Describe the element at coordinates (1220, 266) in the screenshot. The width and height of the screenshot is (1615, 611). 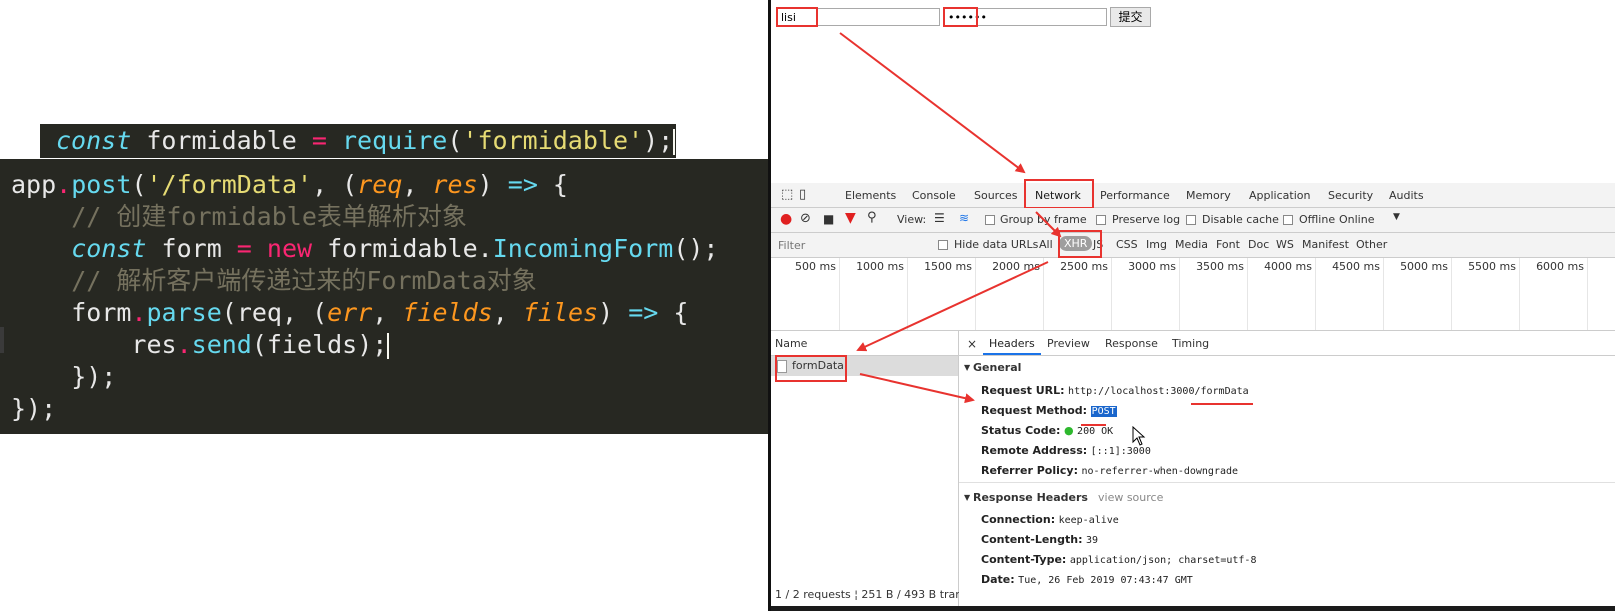
I see `timeline-tick: 3500 ms` at that location.